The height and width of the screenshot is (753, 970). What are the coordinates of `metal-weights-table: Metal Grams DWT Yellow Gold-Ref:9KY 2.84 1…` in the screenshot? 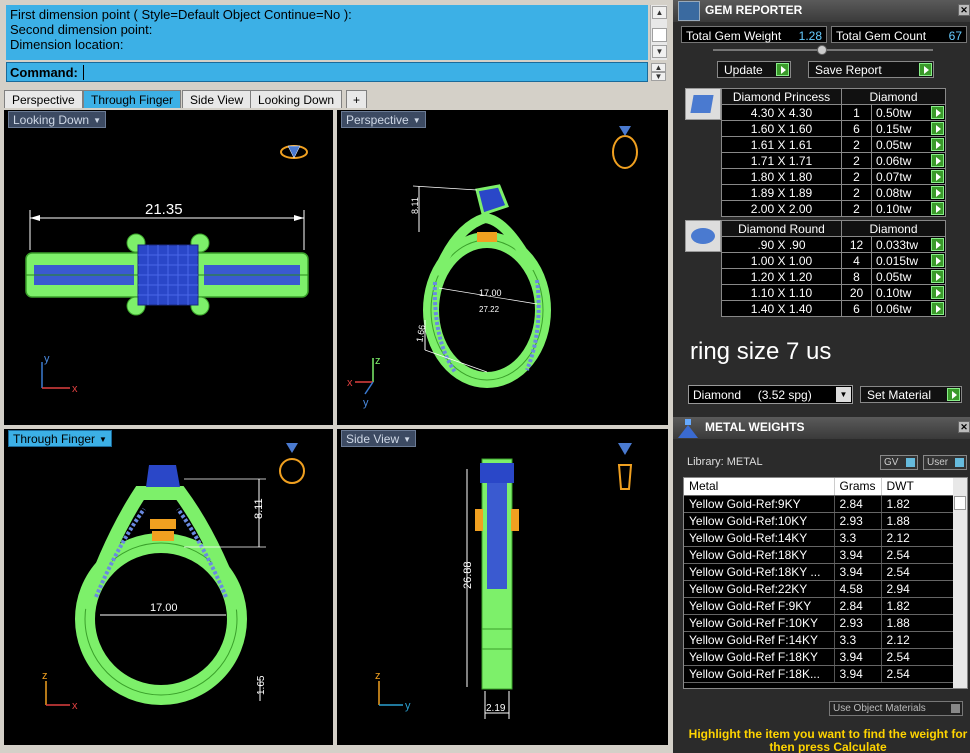 It's located at (825, 583).